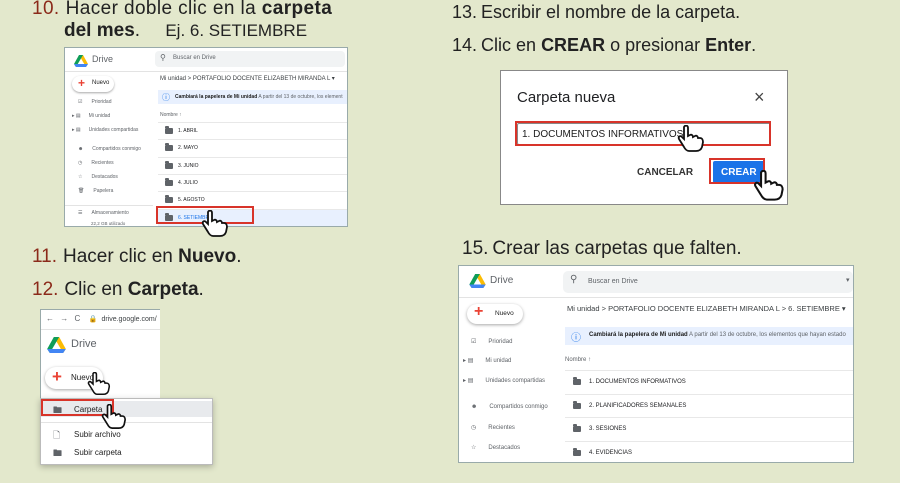  I want to click on url-text: drive.google.com/, so click(128, 319).